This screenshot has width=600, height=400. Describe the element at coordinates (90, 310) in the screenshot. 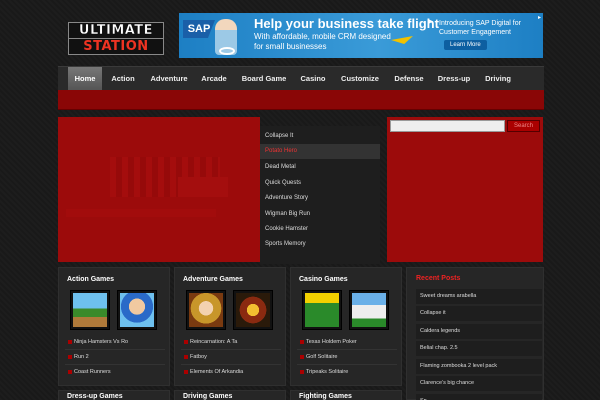

I see `ninja-hamsters-thumb` at that location.